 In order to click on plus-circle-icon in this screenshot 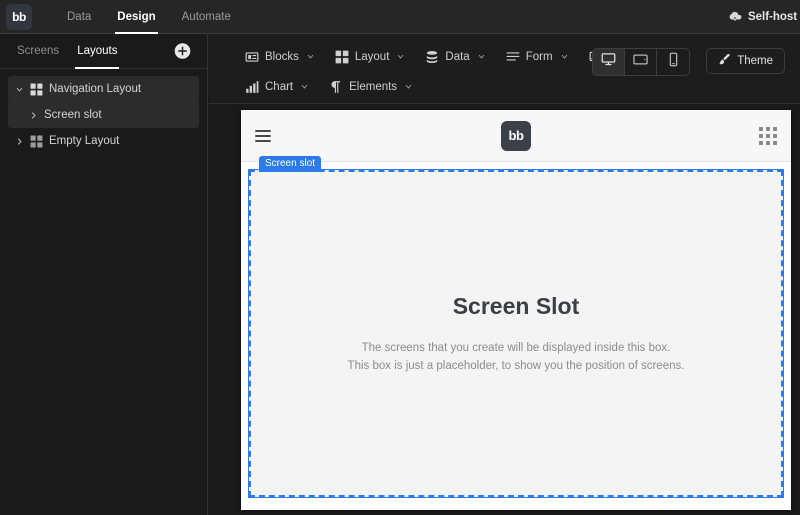, I will do `click(182, 51)`.